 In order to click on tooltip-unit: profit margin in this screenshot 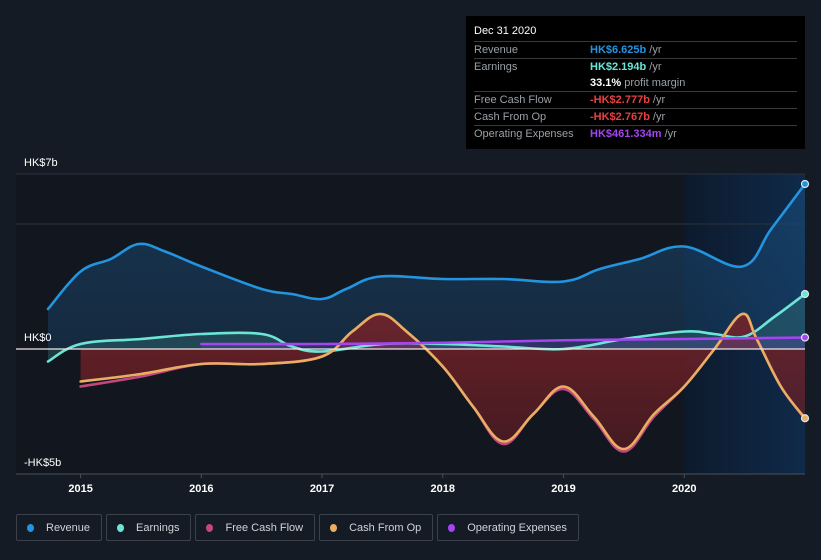, I will do `click(655, 83)`.